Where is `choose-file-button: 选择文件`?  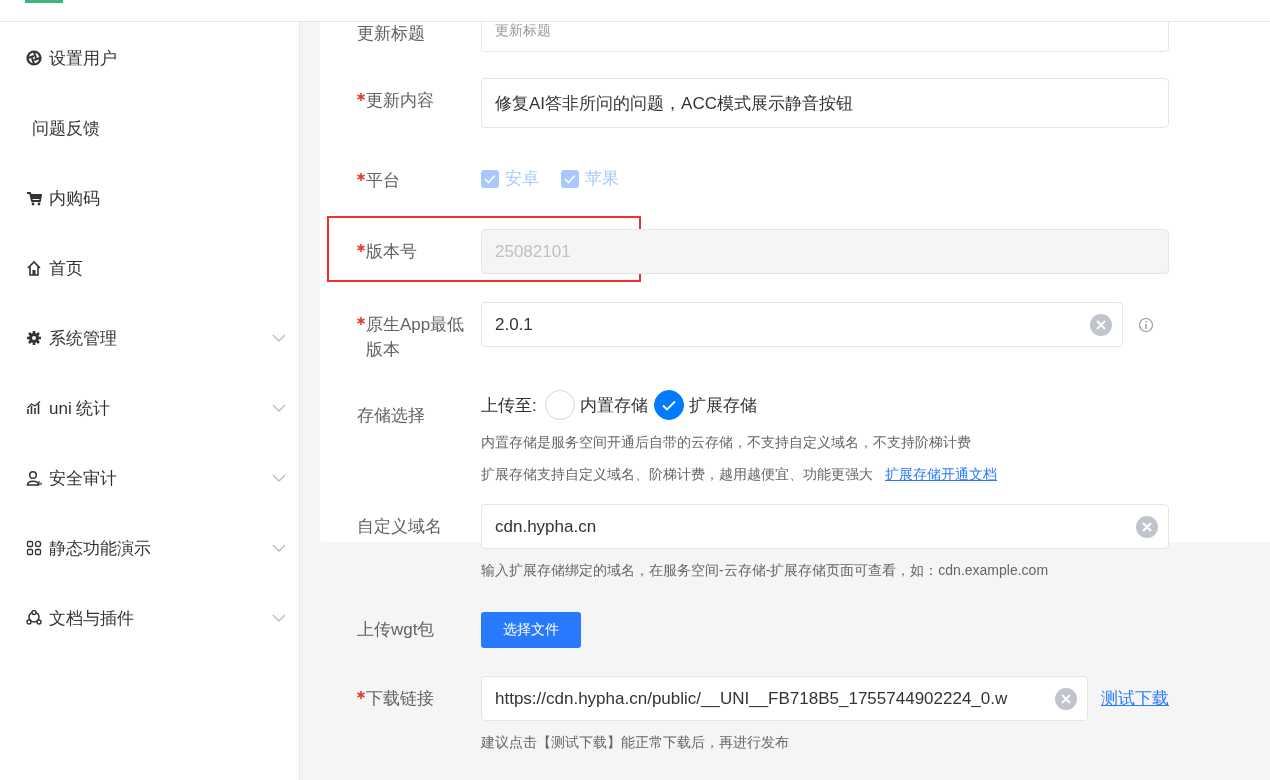 choose-file-button: 选择文件 is located at coordinates (531, 630).